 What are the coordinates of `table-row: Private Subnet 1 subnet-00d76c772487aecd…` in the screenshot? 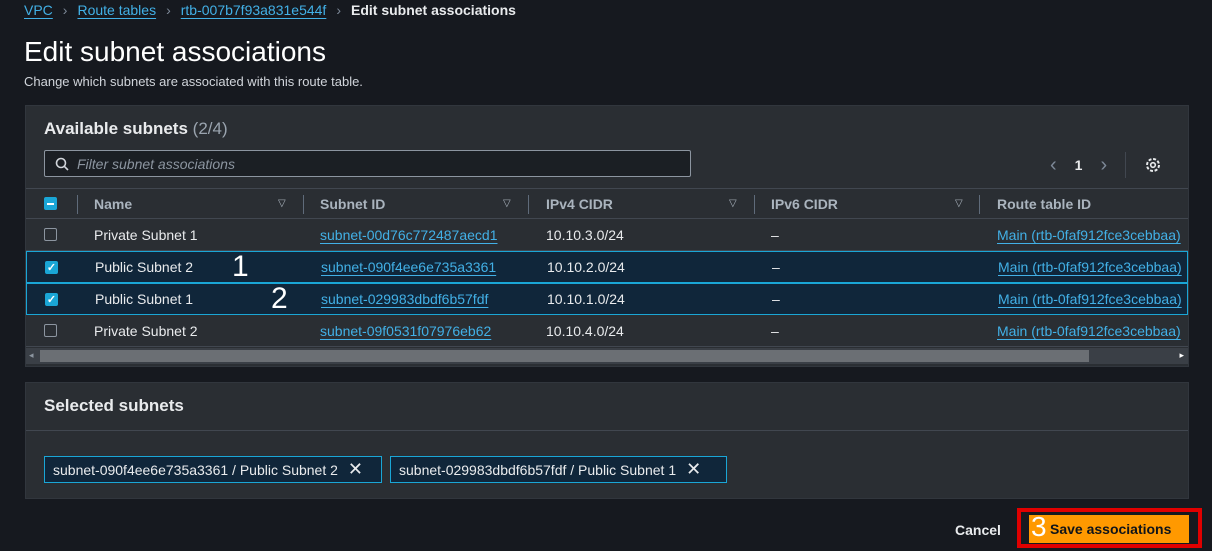 It's located at (607, 235).